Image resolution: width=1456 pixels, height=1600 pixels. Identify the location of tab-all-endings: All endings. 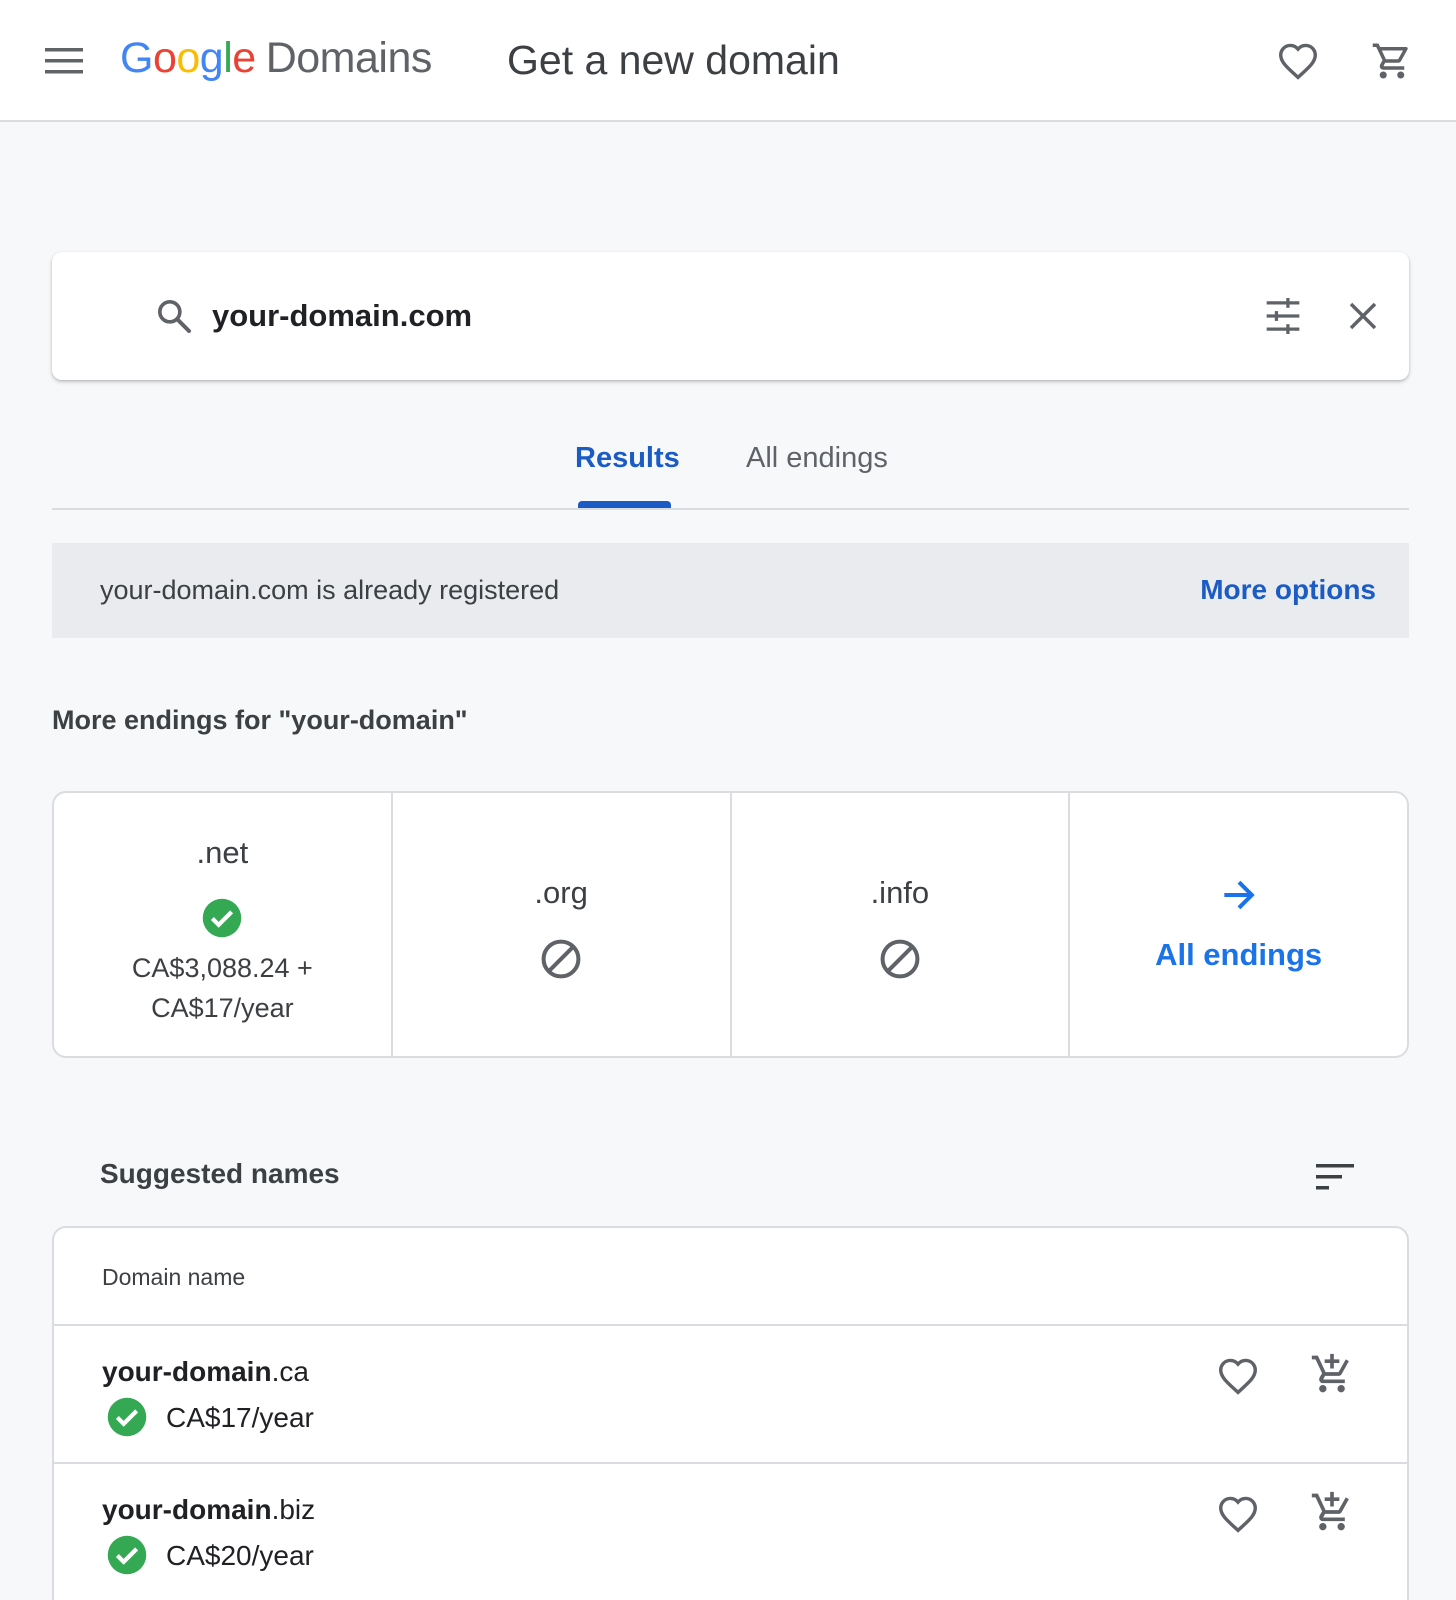
(817, 458).